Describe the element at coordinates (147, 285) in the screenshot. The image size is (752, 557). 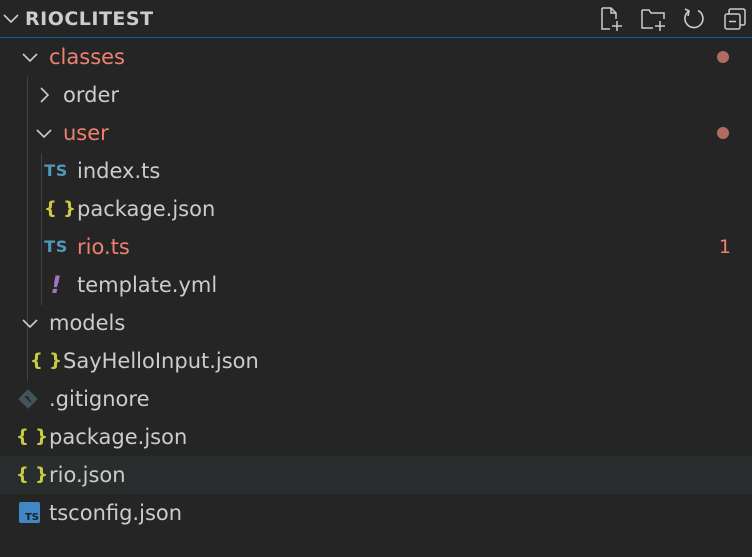
I see `file-label: template.yml` at that location.